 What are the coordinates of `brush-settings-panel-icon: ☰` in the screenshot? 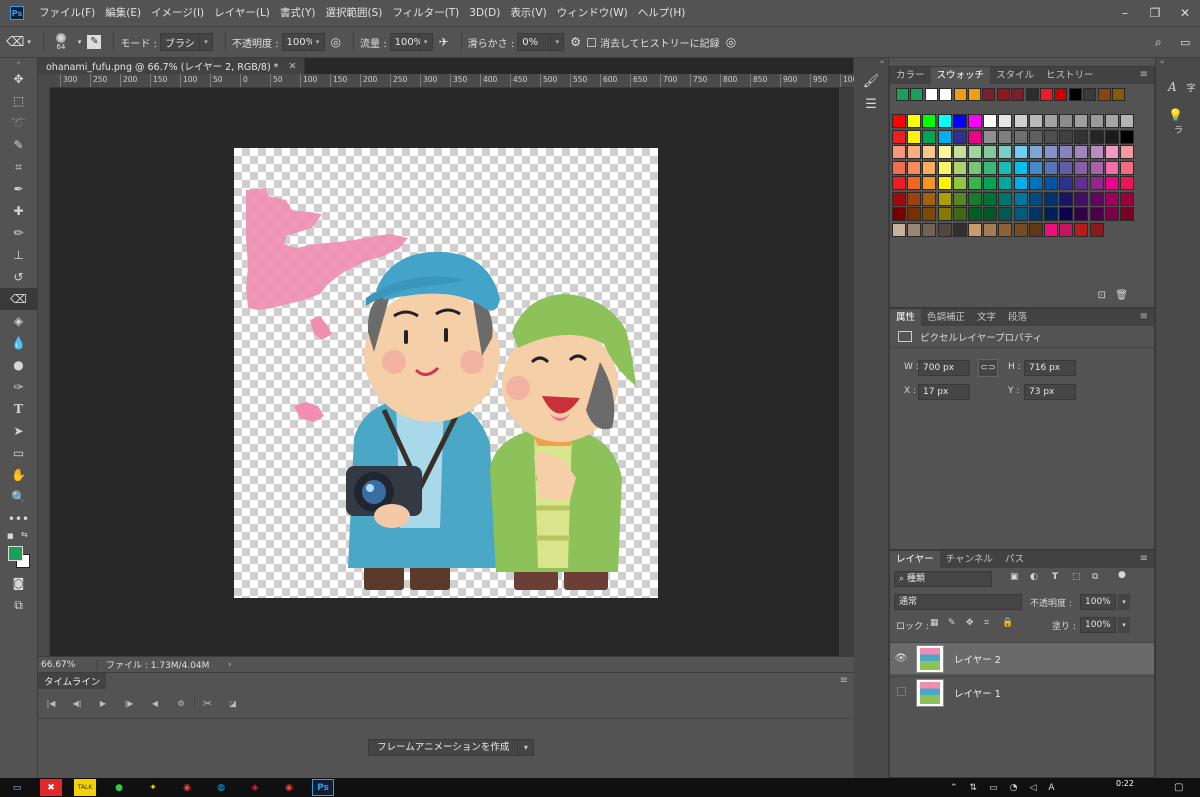 It's located at (871, 104).